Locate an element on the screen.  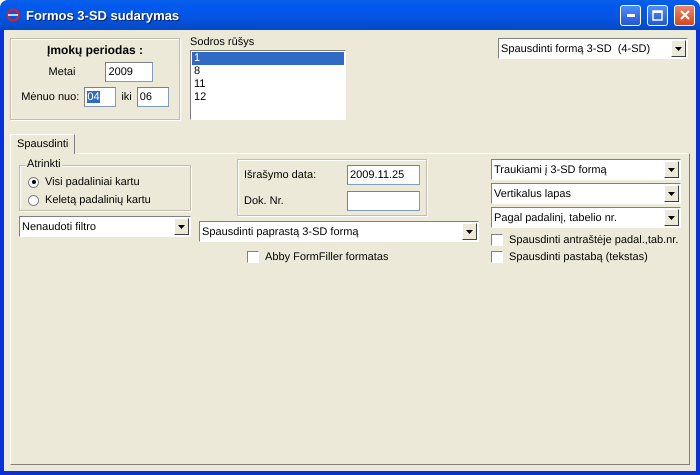
field-label: Mėnuo nuo: is located at coordinates (50, 97).